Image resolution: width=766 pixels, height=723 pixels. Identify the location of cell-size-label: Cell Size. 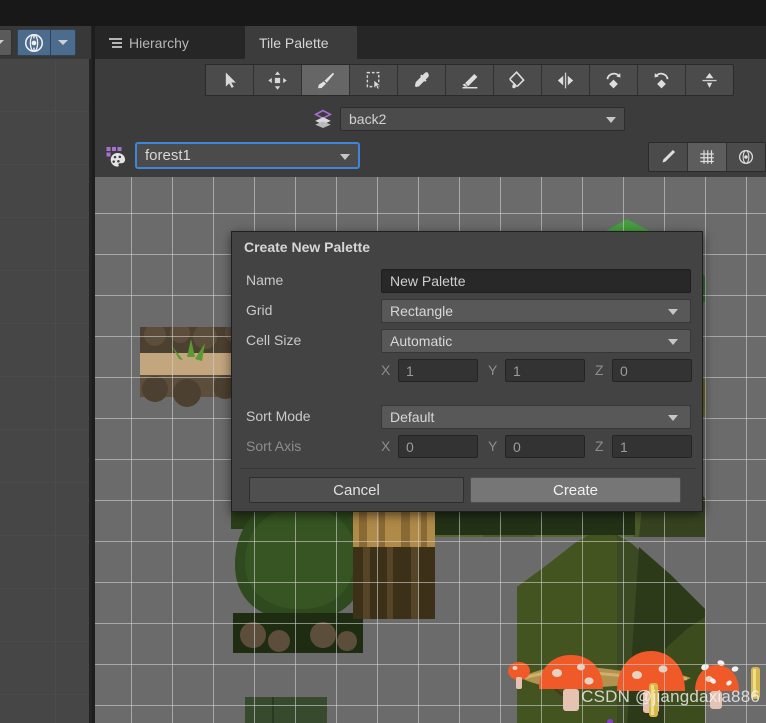
(274, 340).